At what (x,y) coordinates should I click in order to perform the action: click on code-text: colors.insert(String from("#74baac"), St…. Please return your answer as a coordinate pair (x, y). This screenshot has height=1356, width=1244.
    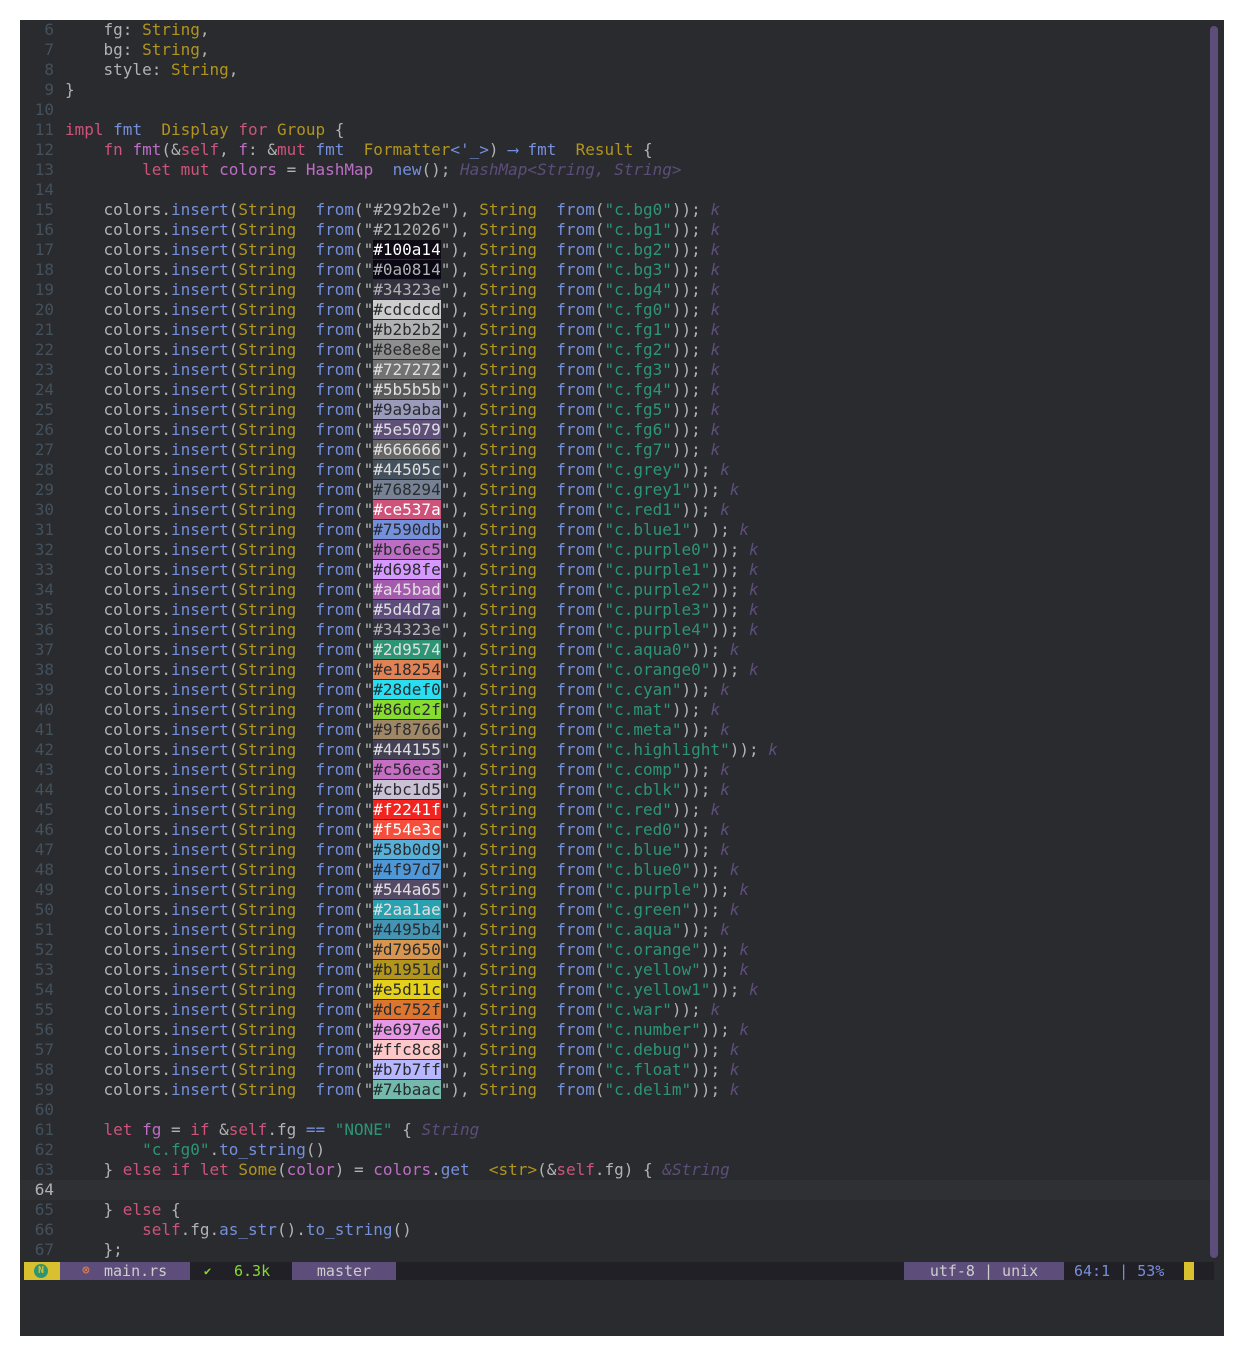
    Looking at the image, I should click on (402, 1089).